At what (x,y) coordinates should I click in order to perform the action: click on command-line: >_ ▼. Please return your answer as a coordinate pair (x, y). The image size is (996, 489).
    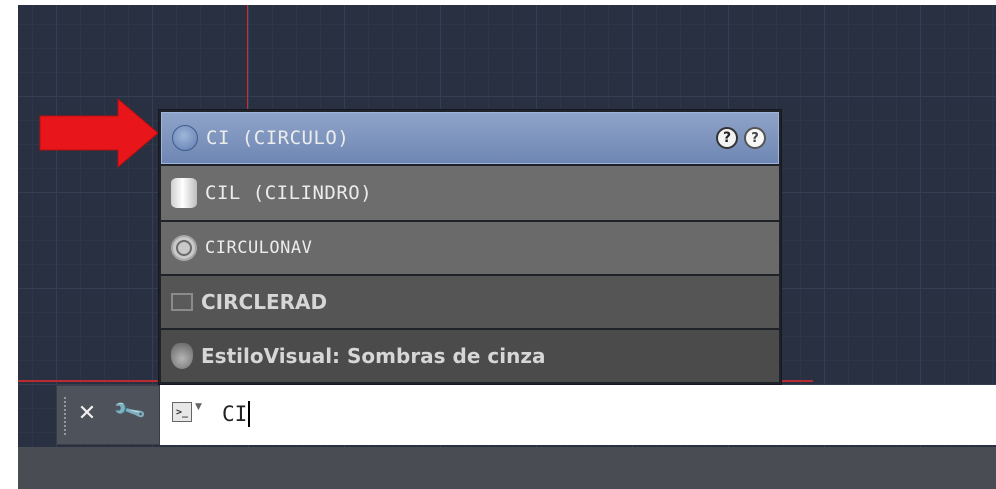
    Looking at the image, I should click on (578, 415).